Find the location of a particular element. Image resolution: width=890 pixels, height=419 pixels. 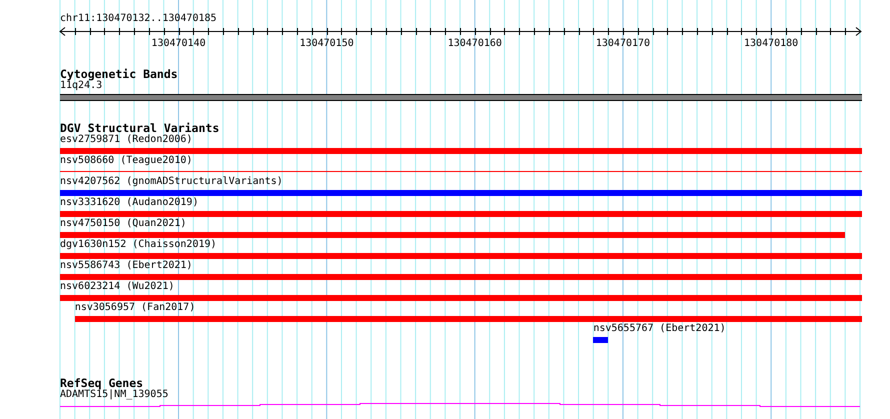

gene-label: ADAMTS15|NM_139055 is located at coordinates (114, 395).